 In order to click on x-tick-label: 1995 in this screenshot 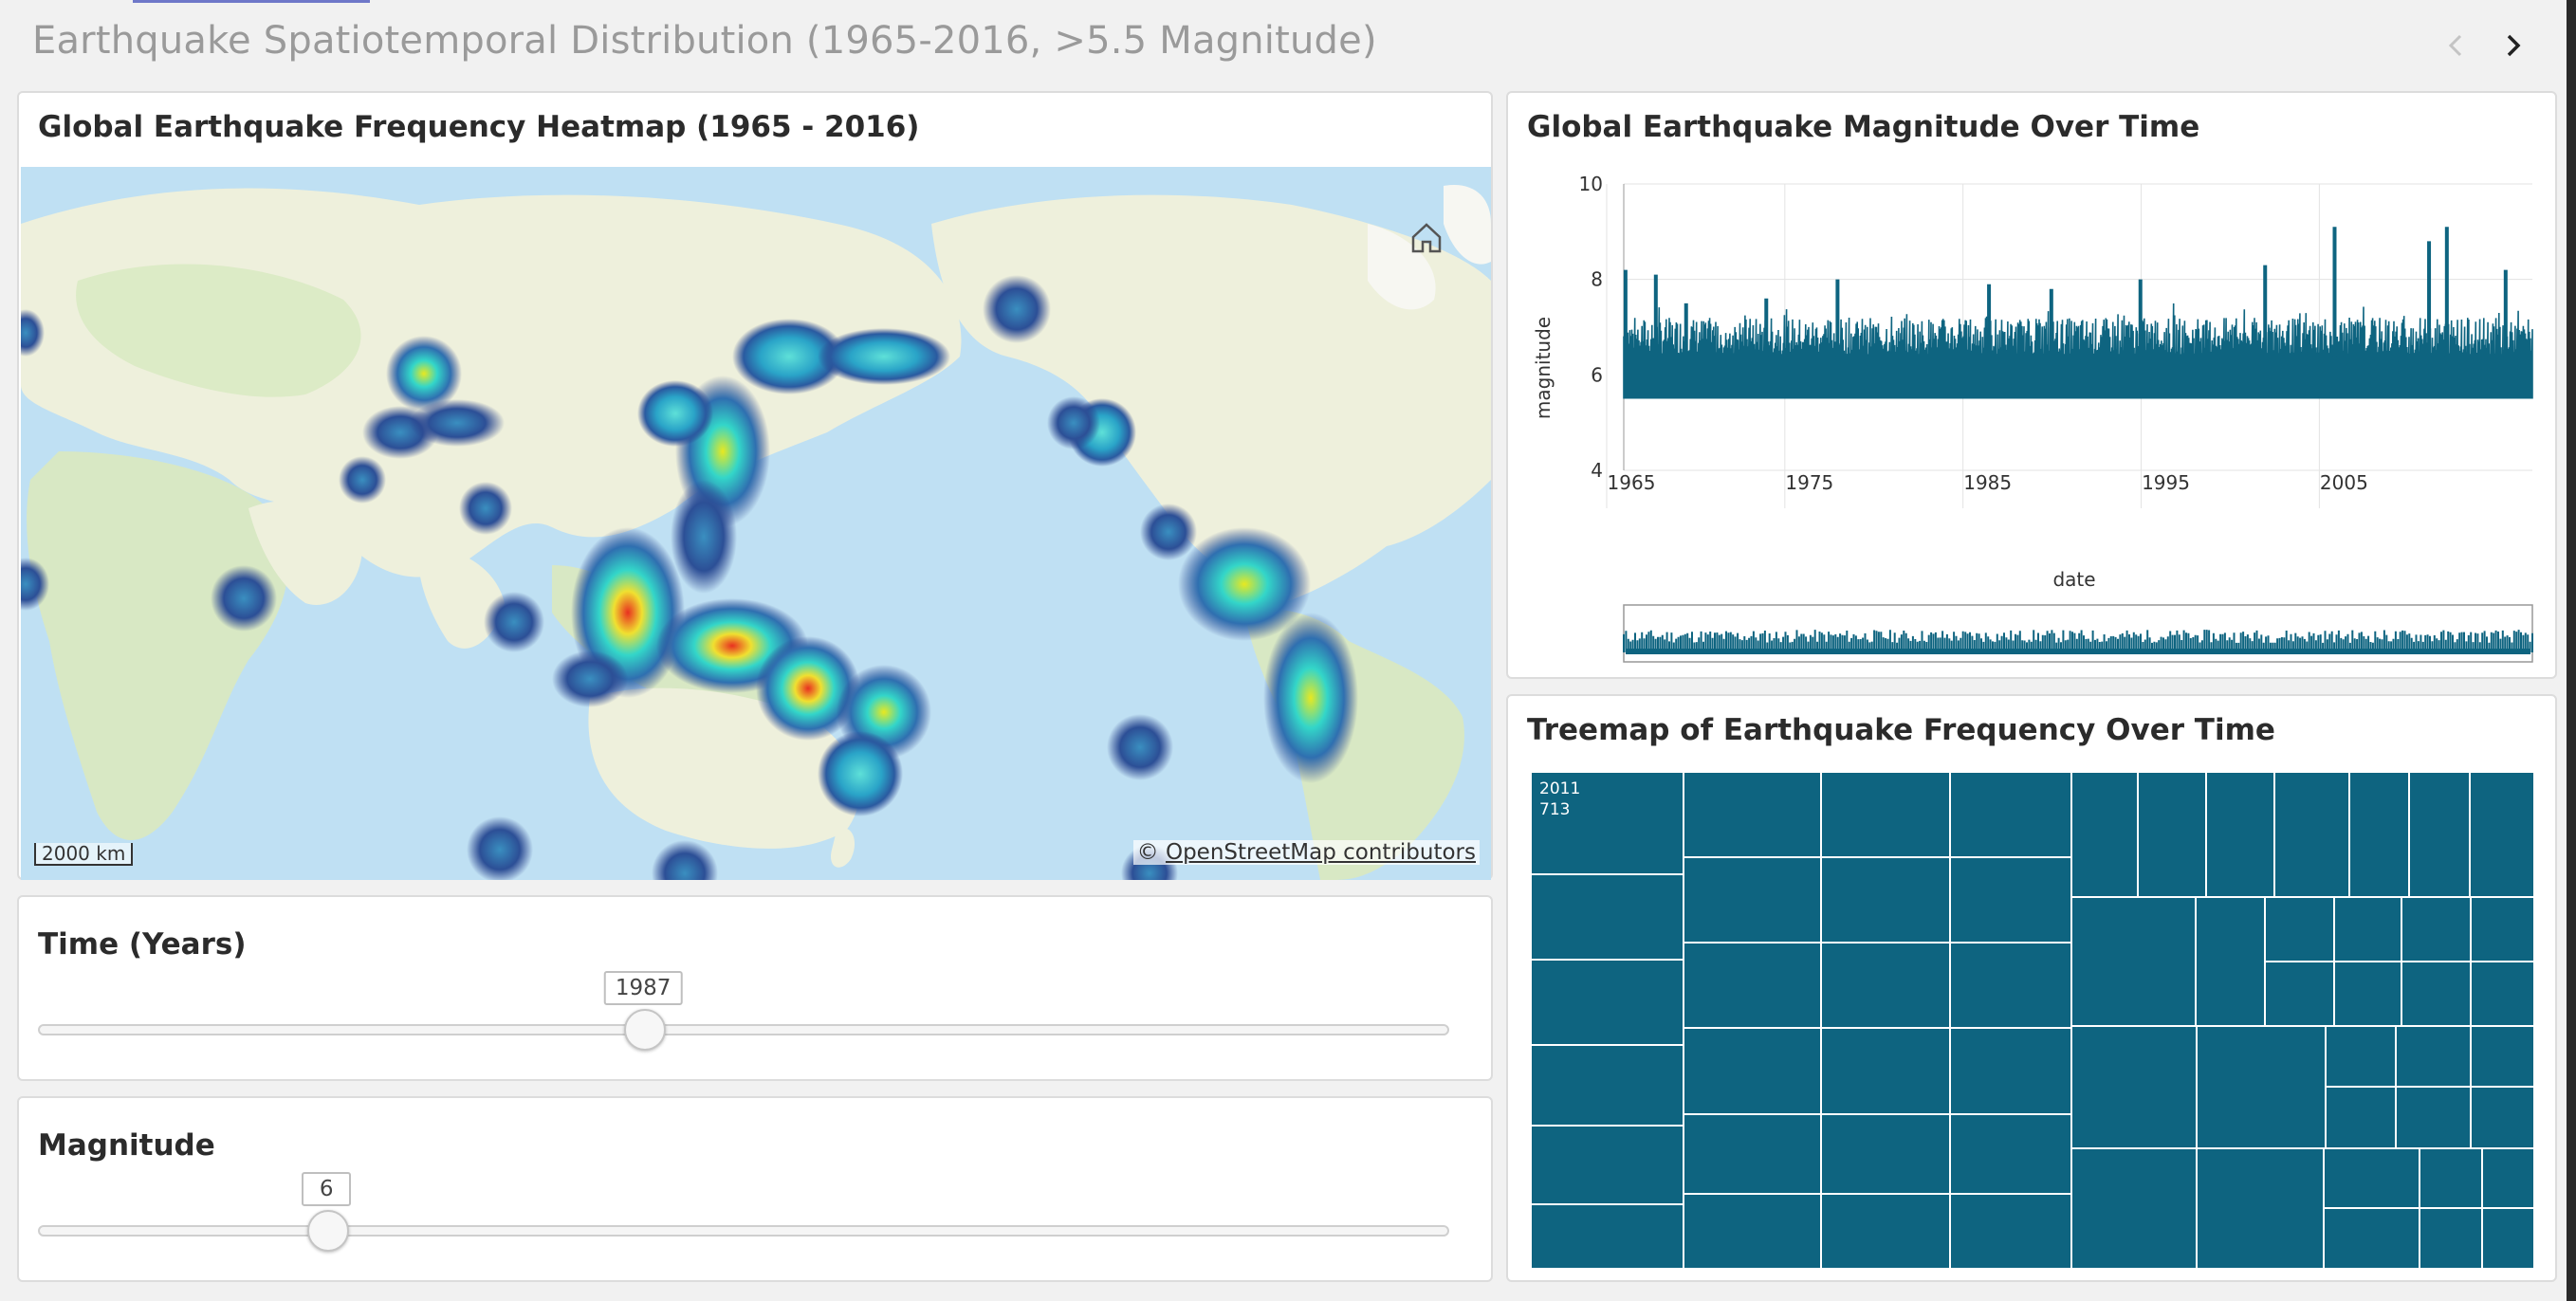, I will do `click(2166, 482)`.